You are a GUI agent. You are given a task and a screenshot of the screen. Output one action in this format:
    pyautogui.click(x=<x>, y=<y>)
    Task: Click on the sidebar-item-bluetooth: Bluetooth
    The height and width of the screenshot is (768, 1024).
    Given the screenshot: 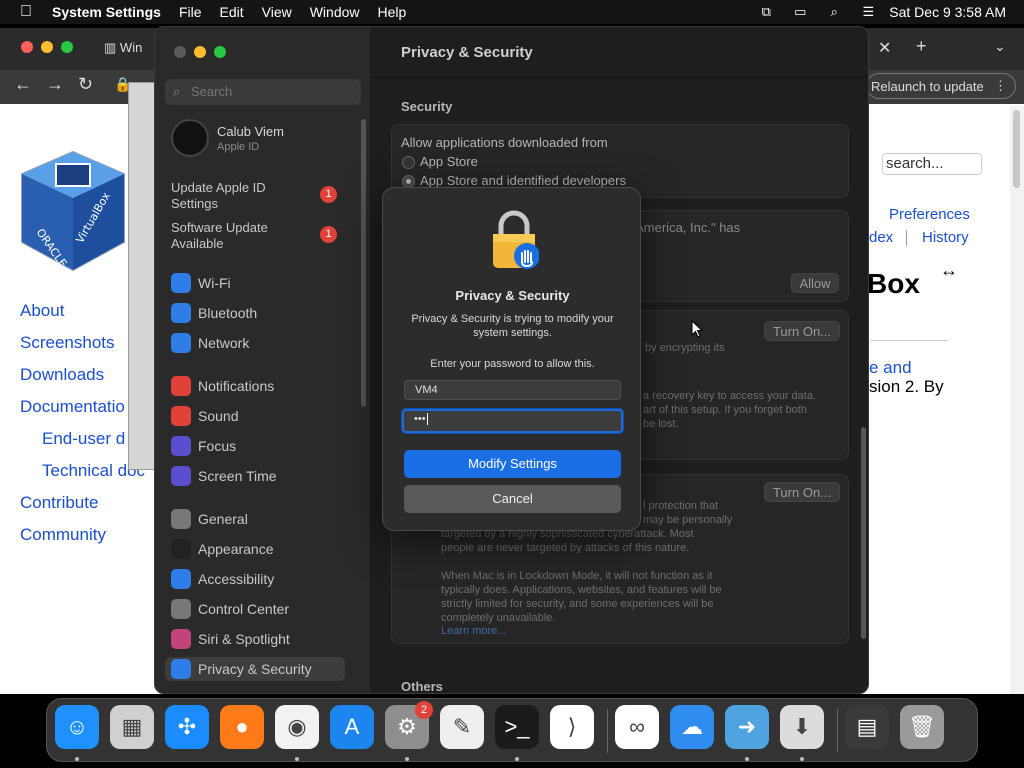 What is the action you would take?
    pyautogui.click(x=261, y=313)
    